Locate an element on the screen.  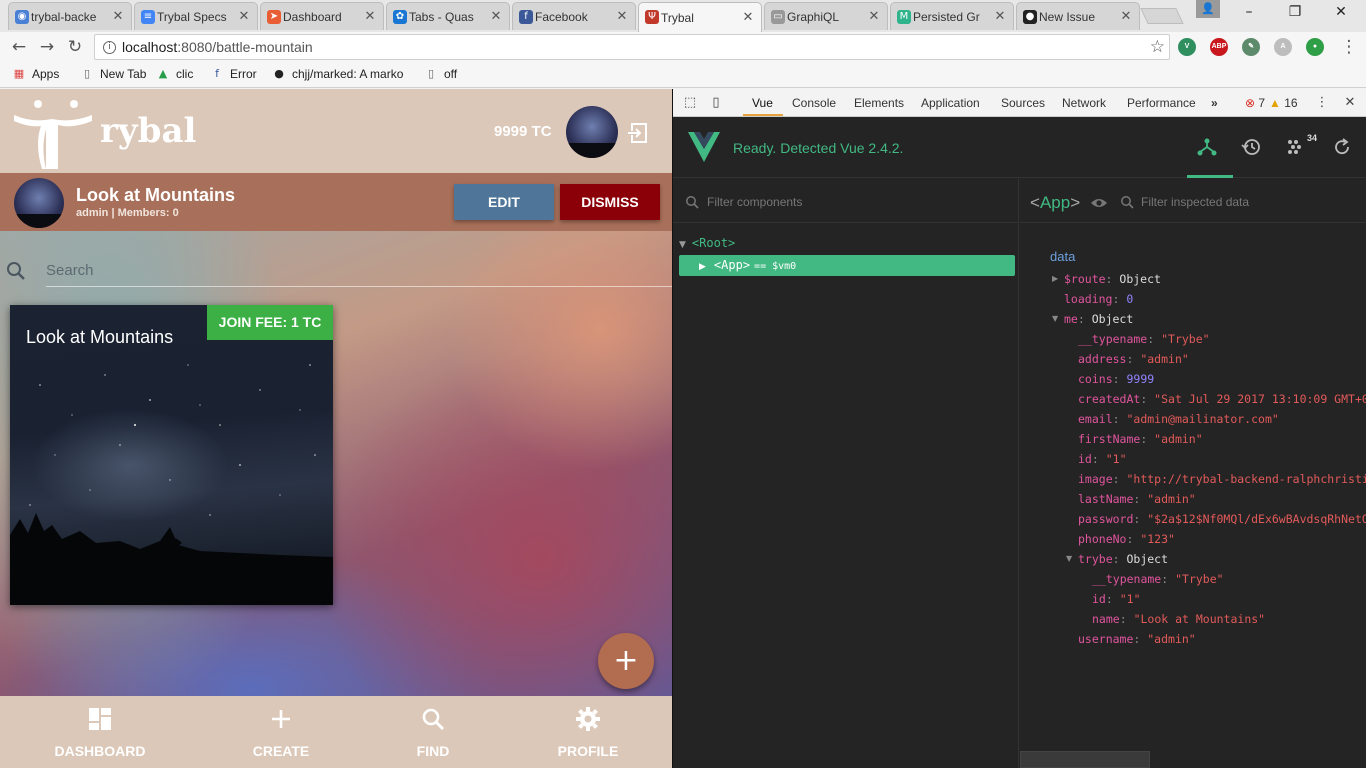
user-avatar is located at coordinates (592, 132).